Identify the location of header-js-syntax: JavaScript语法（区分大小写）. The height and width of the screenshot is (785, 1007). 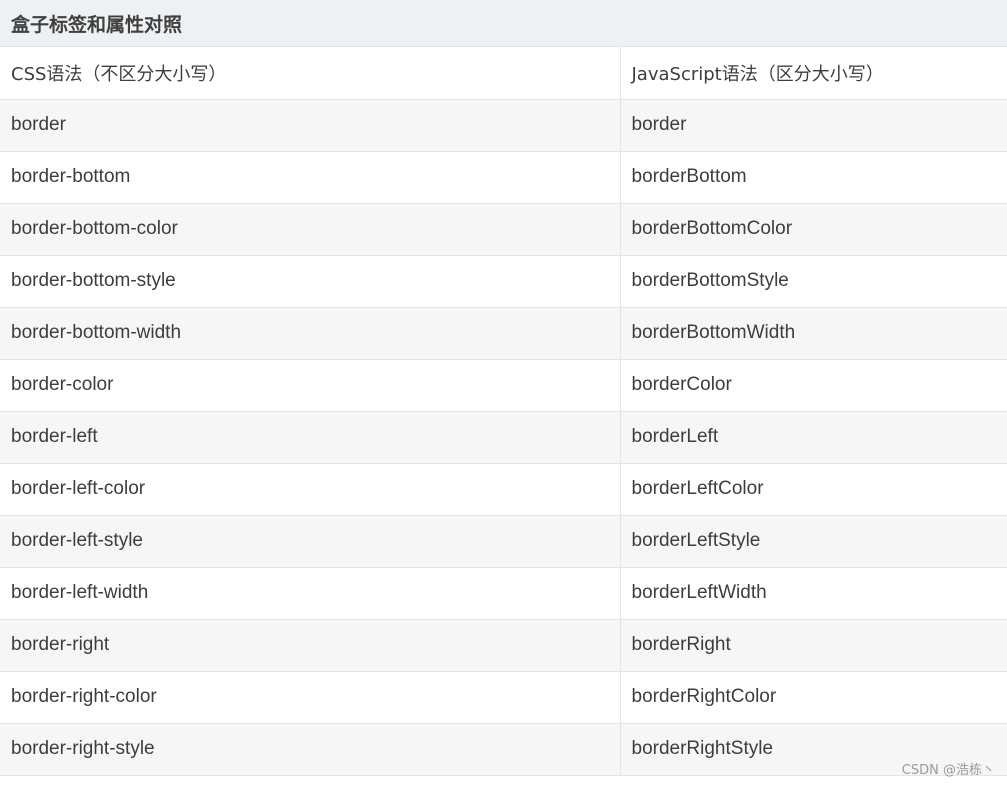
(813, 73).